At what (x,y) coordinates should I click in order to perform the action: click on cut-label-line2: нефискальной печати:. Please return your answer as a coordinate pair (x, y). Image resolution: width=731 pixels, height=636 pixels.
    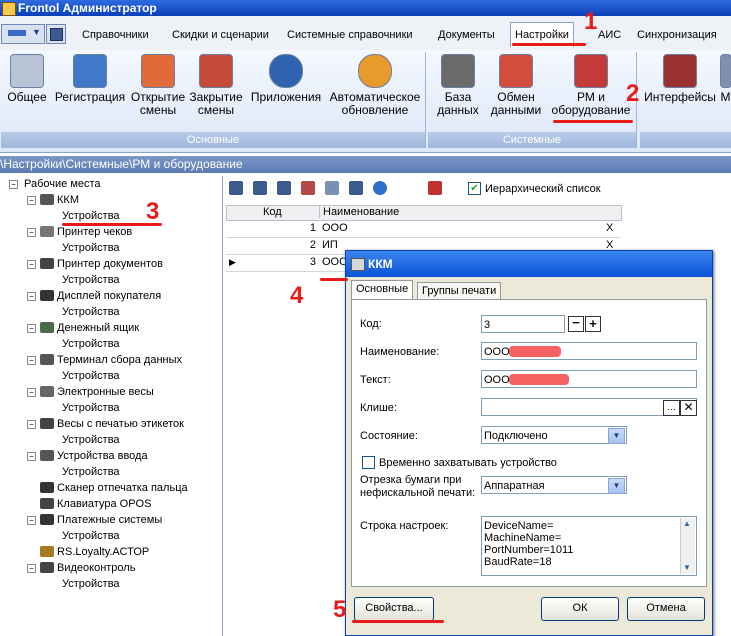
    Looking at the image, I should click on (418, 493).